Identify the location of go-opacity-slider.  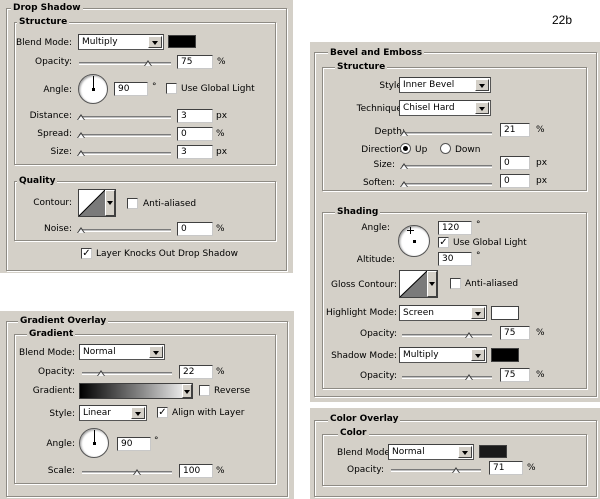
(127, 373).